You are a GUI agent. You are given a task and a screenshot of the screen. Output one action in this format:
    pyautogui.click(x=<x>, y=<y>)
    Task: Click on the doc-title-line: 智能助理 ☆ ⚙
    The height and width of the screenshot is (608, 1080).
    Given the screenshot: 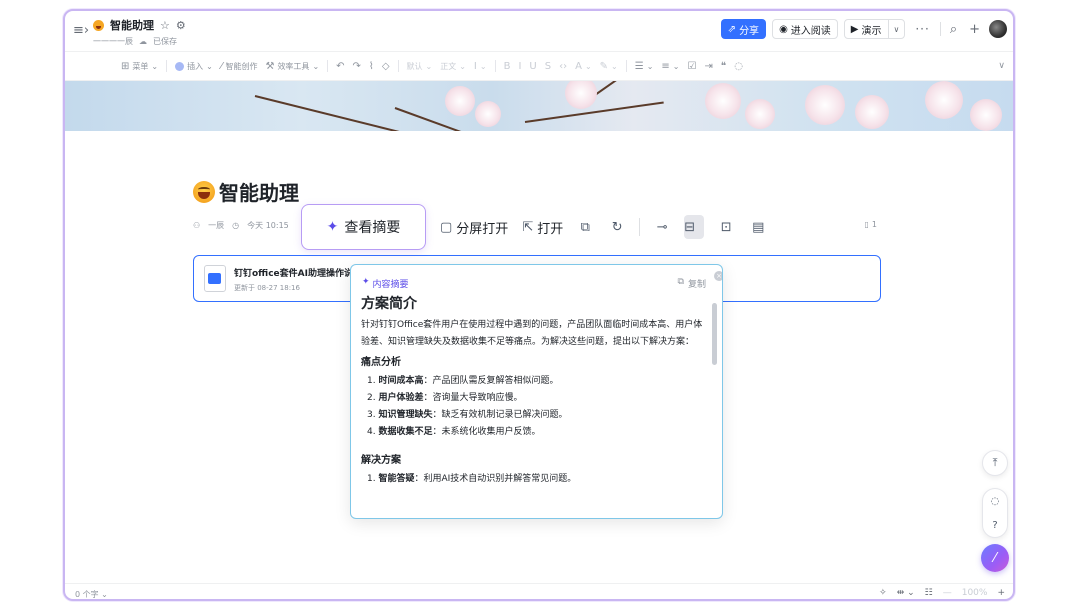 What is the action you would take?
    pyautogui.click(x=139, y=25)
    